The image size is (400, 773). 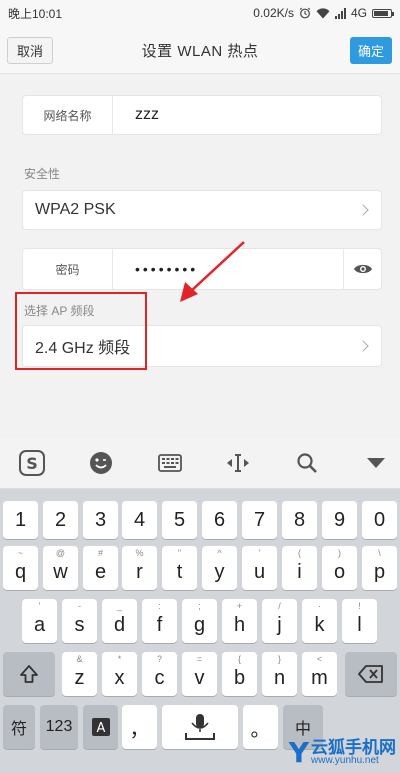 I want to click on emoji-icon, so click(x=101, y=463).